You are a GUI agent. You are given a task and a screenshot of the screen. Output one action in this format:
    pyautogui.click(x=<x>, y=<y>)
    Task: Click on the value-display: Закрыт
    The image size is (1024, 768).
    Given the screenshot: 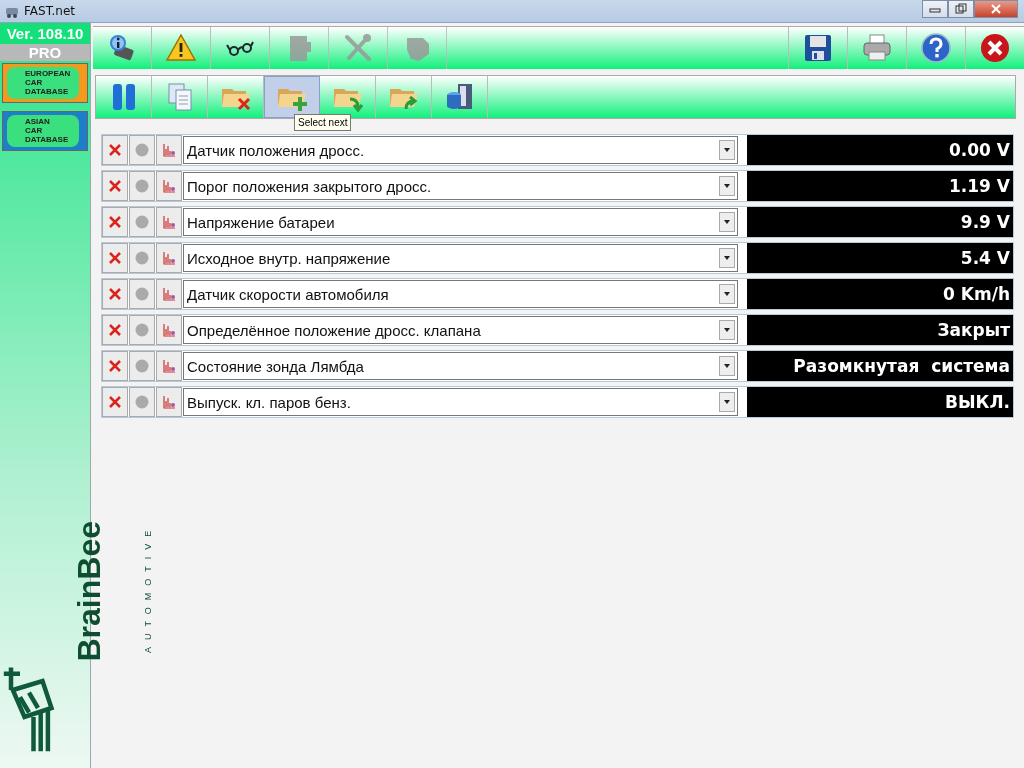 What is the action you would take?
    pyautogui.click(x=880, y=330)
    